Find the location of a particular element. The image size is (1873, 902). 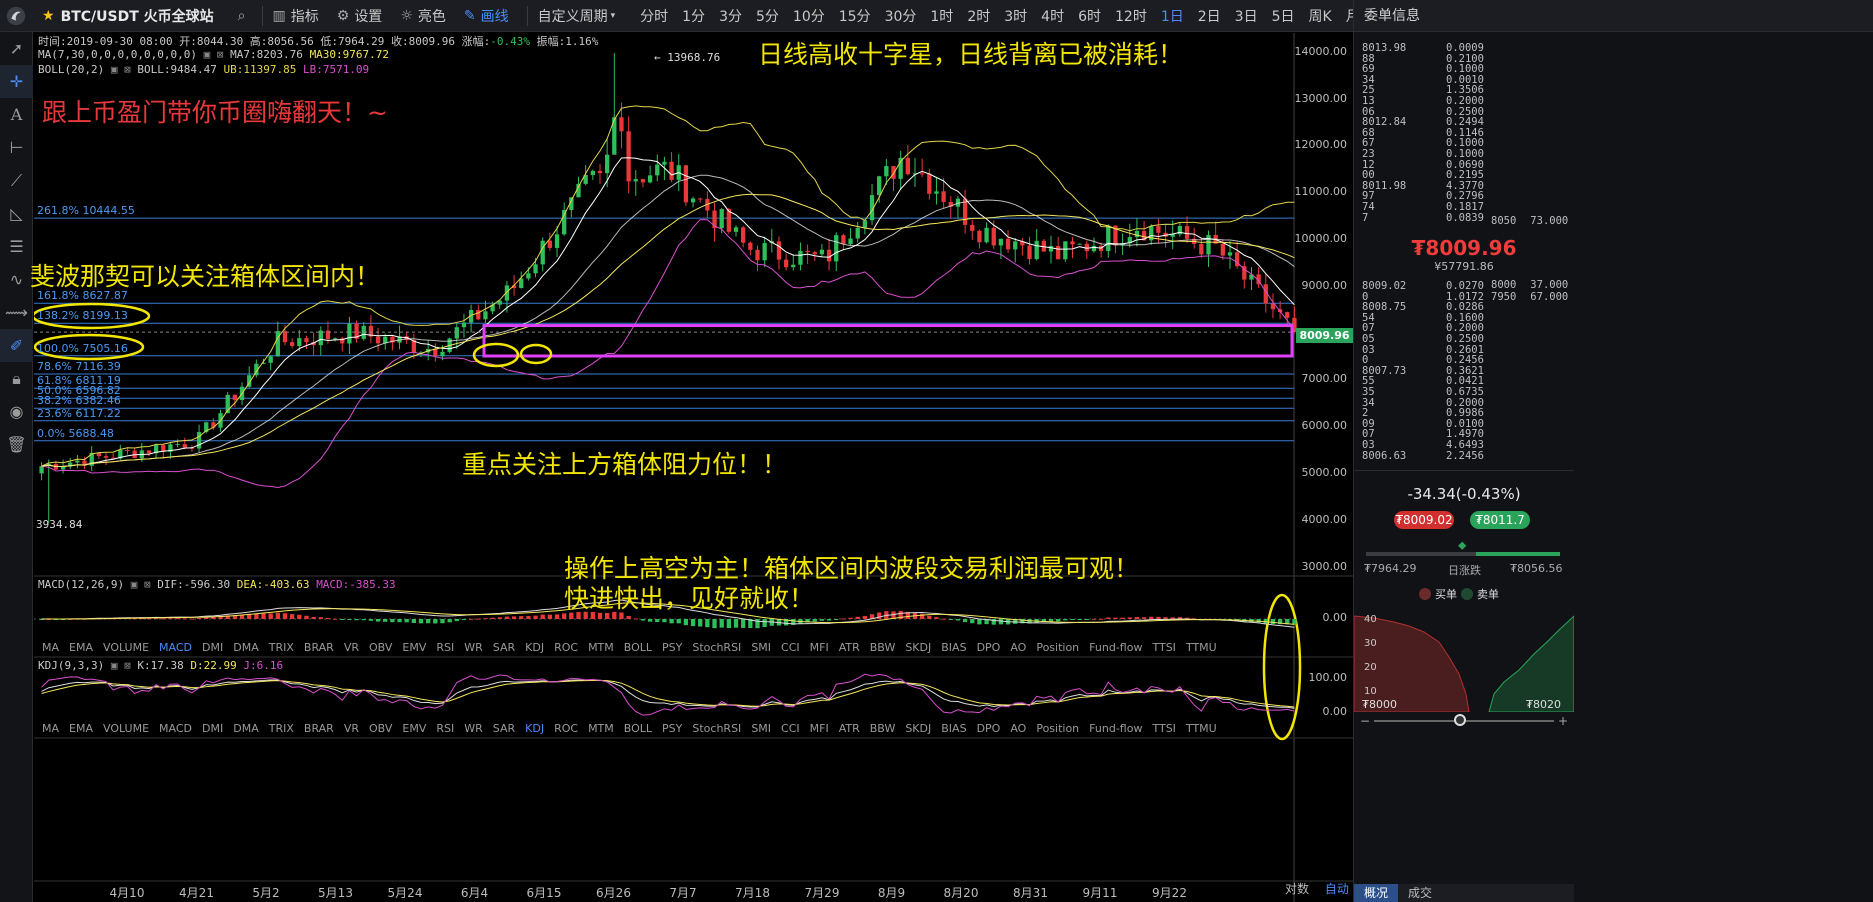

annotation-fib-note: 斐波那契可以关注箱体区间内！ is located at coordinates (205, 275).